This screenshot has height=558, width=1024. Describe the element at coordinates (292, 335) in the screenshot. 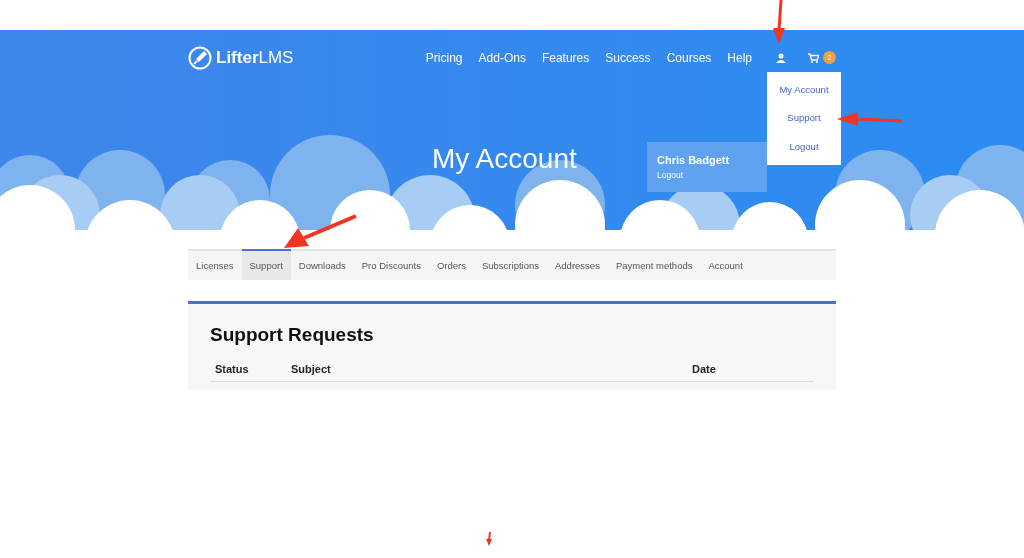

I see `section-title: Support Requests` at that location.